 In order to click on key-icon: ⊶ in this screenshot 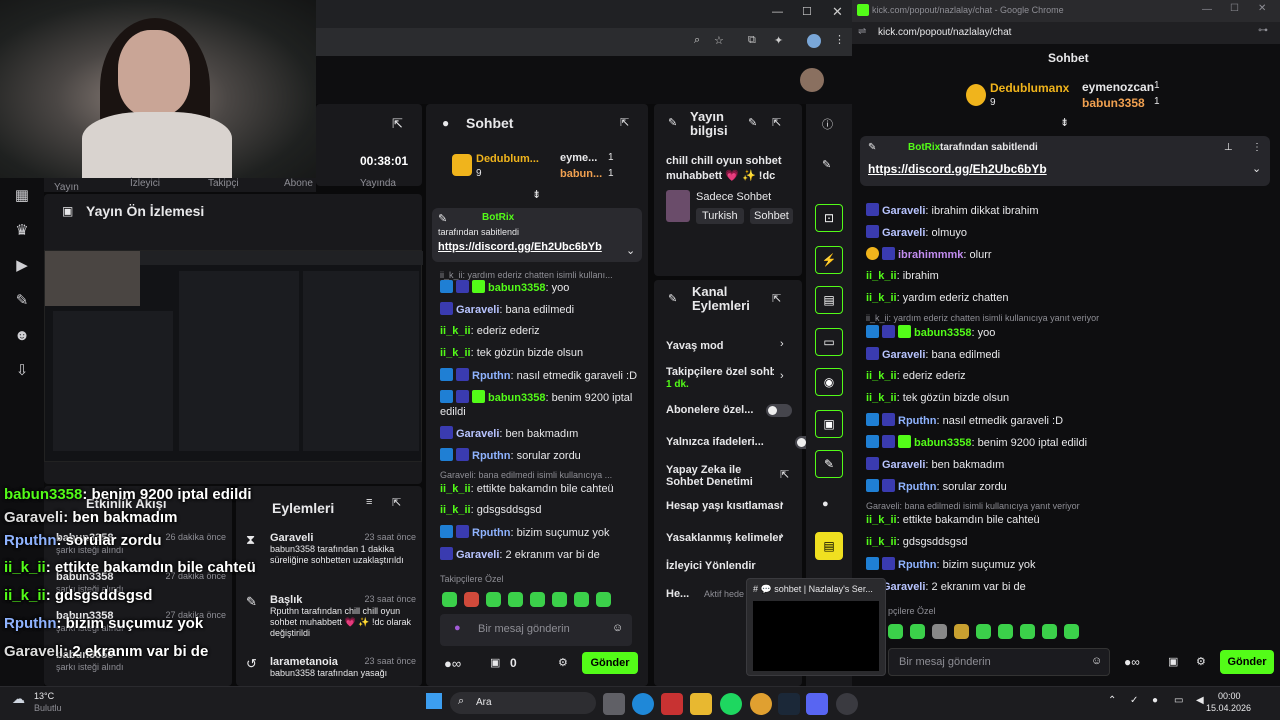, I will do `click(1263, 30)`.